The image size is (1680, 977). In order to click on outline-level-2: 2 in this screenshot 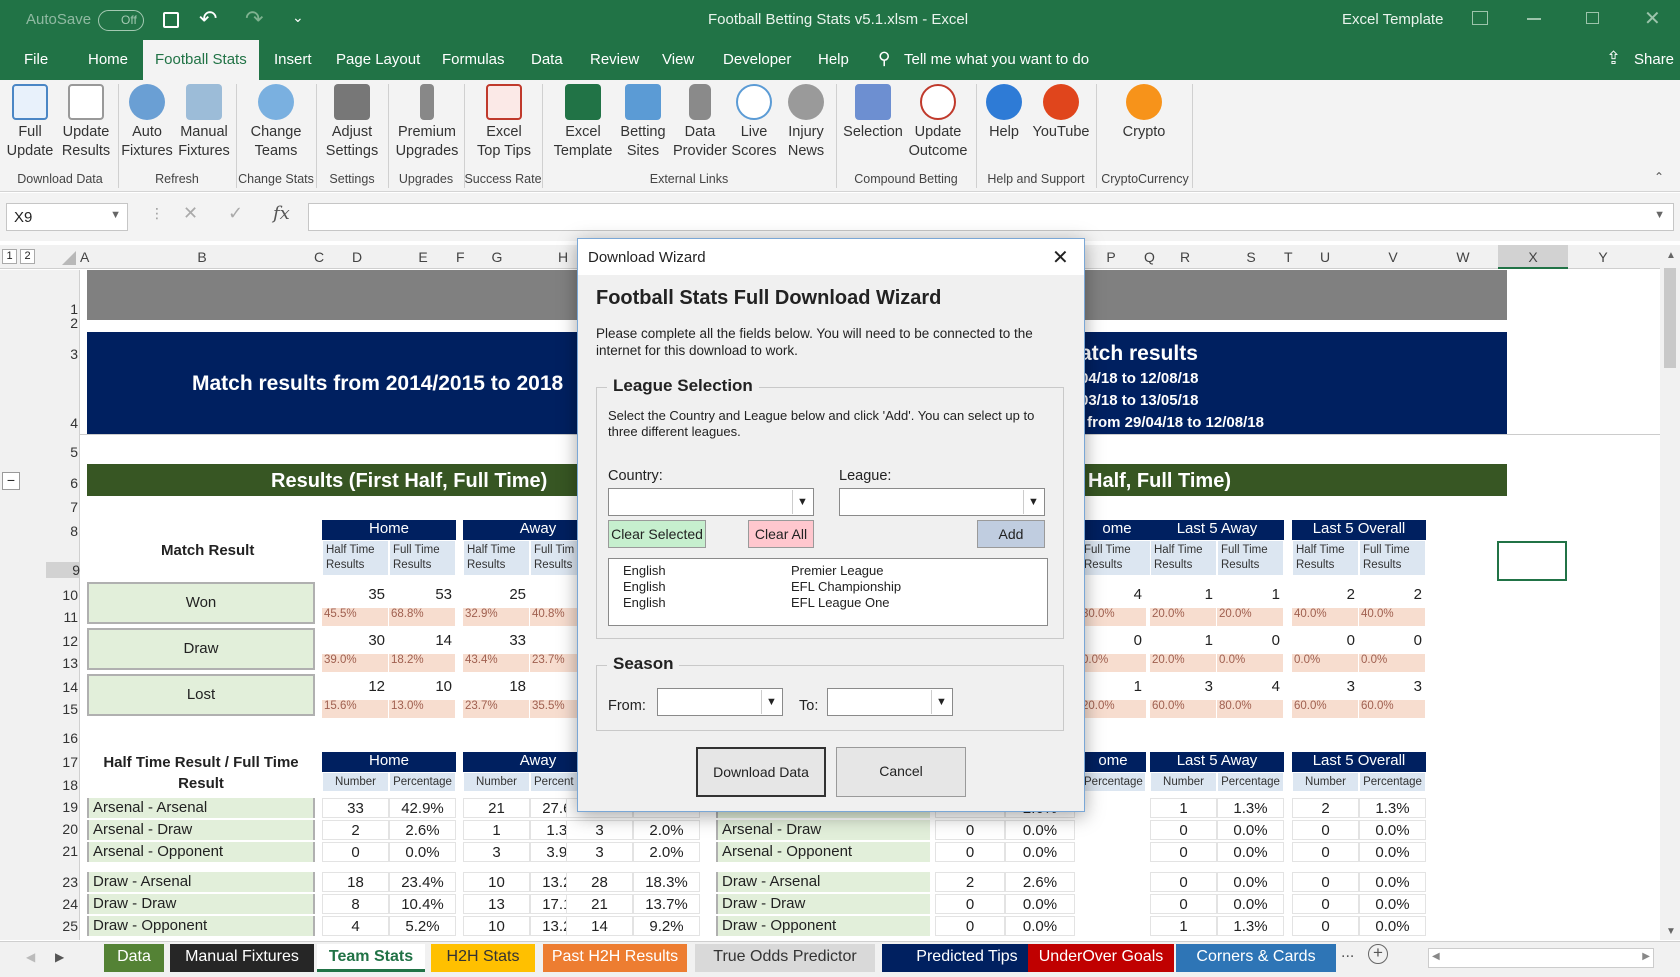, I will do `click(27, 256)`.